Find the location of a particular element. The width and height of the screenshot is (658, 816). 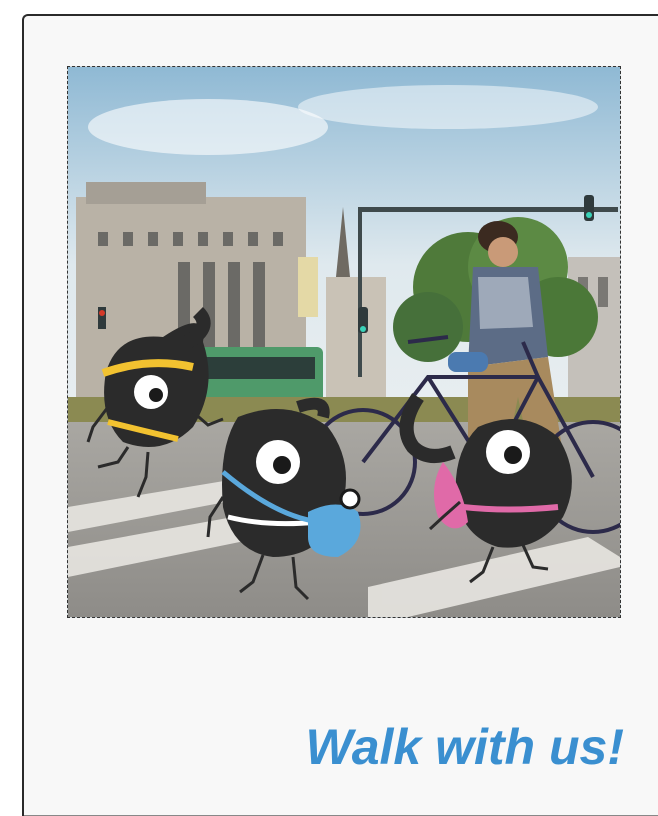

caption-title: Walk with us! is located at coordinates (464, 747).